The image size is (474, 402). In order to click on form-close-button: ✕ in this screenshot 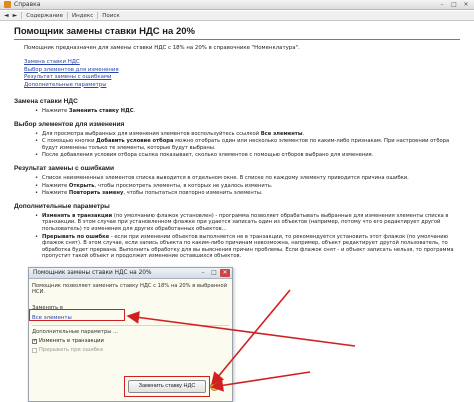, I will do `click(225, 273)`.